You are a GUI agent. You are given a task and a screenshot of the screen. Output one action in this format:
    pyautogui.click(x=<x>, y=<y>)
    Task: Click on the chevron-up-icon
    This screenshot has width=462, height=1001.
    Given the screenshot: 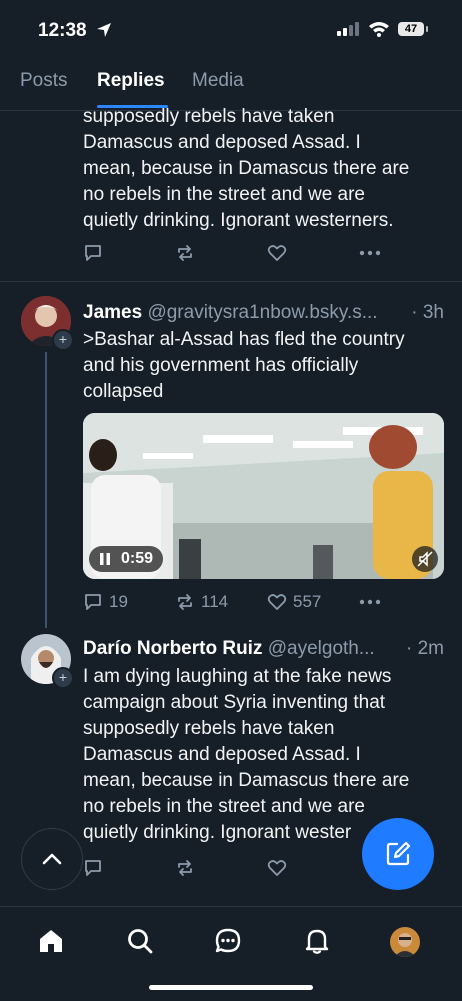 What is the action you would take?
    pyautogui.click(x=52, y=859)
    